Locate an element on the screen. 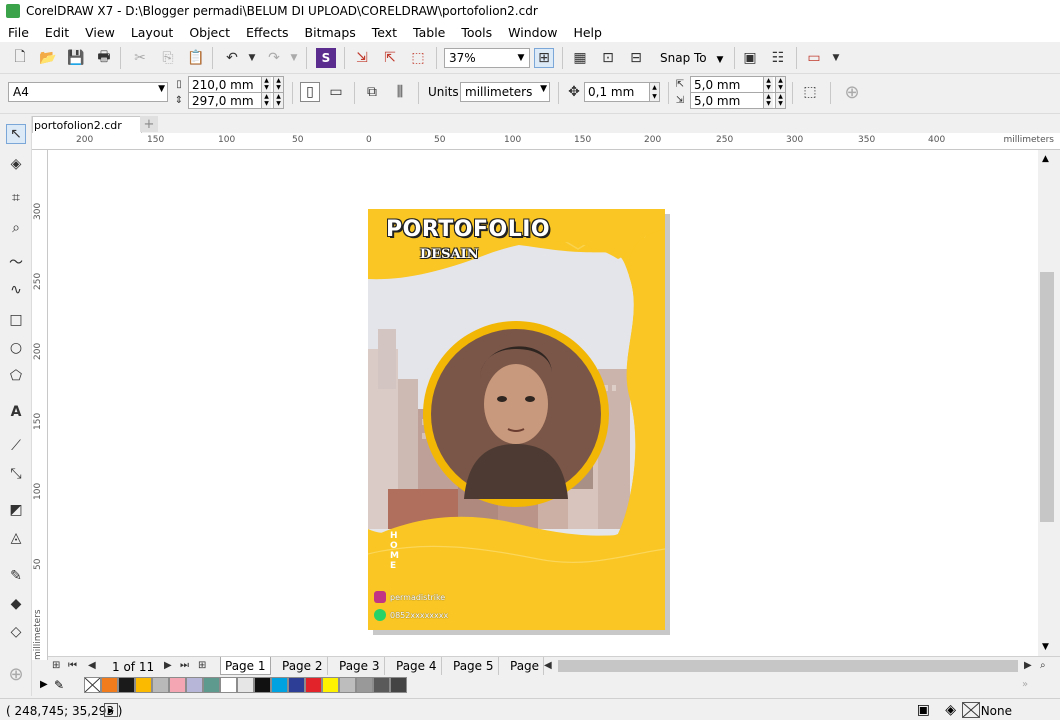 This screenshot has height=720, width=1060. zoom-tool-icon: ⌕ is located at coordinates (16, 228).